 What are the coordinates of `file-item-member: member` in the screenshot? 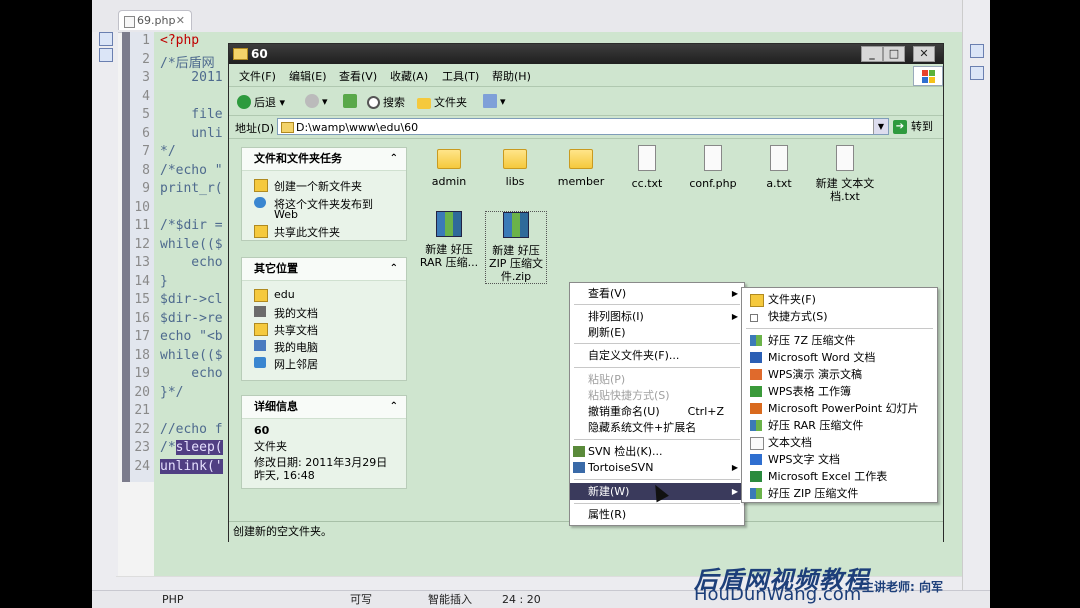 It's located at (581, 166).